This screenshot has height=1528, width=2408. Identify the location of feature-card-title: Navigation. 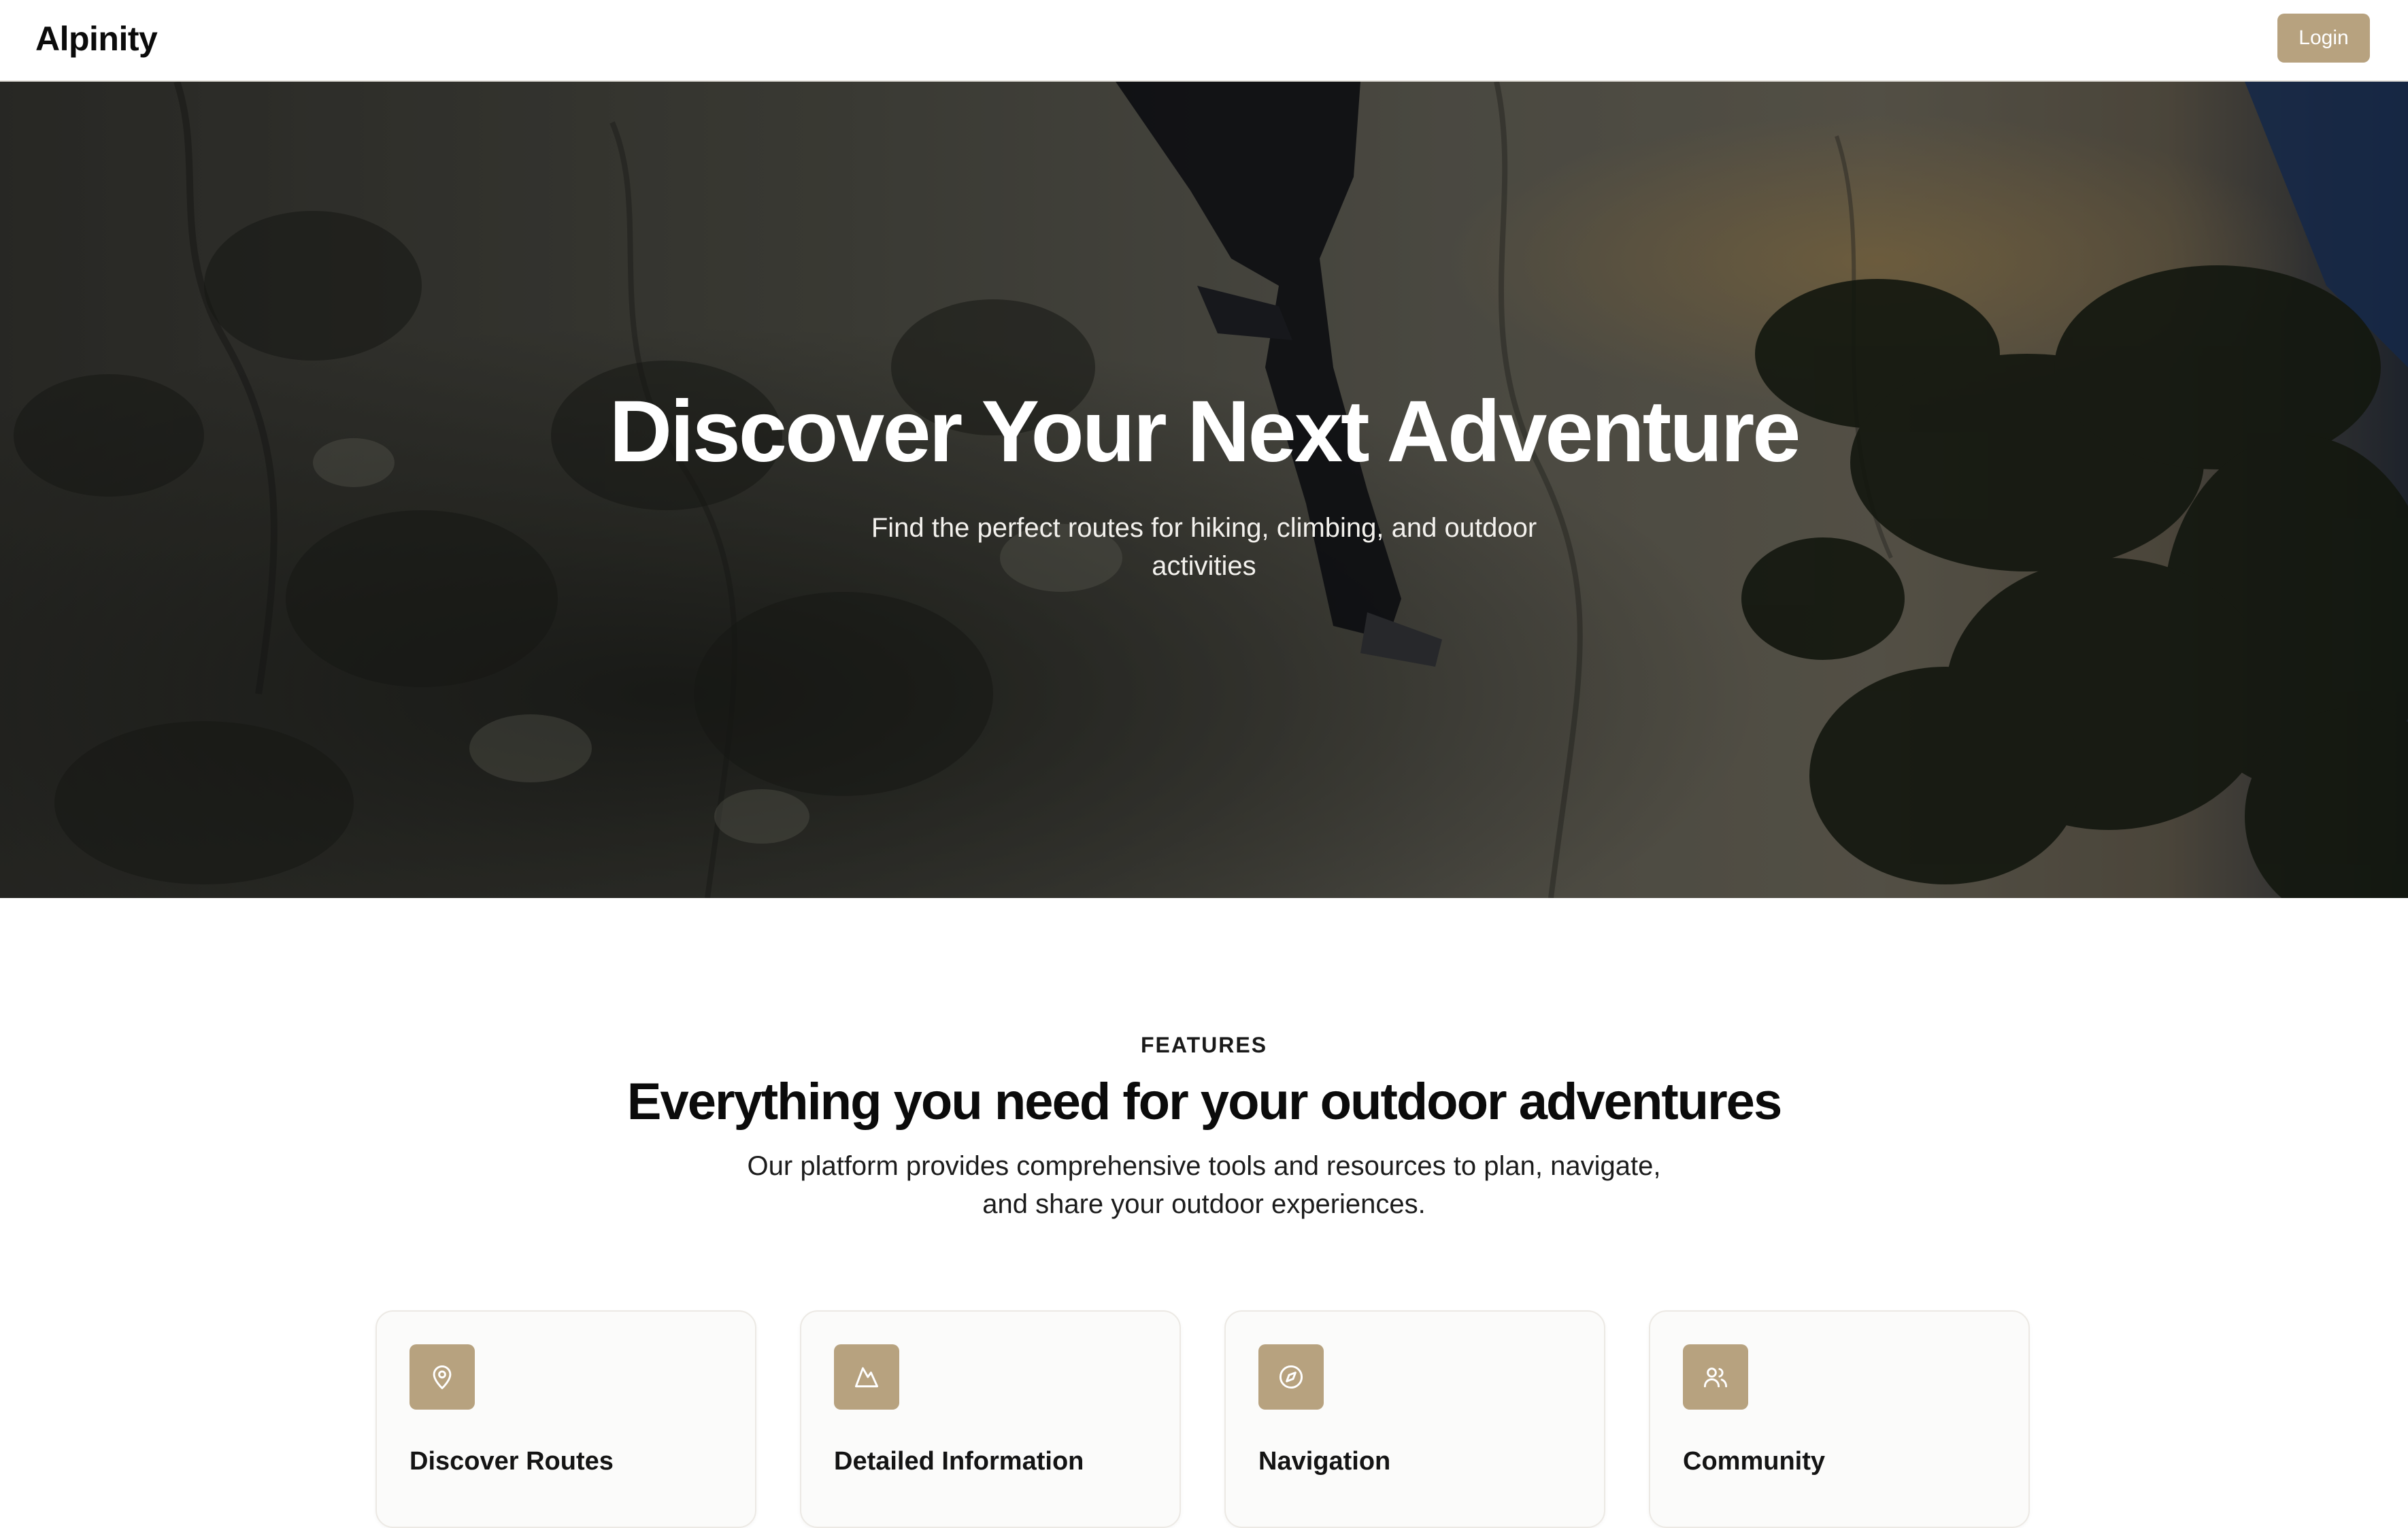
(1324, 1461).